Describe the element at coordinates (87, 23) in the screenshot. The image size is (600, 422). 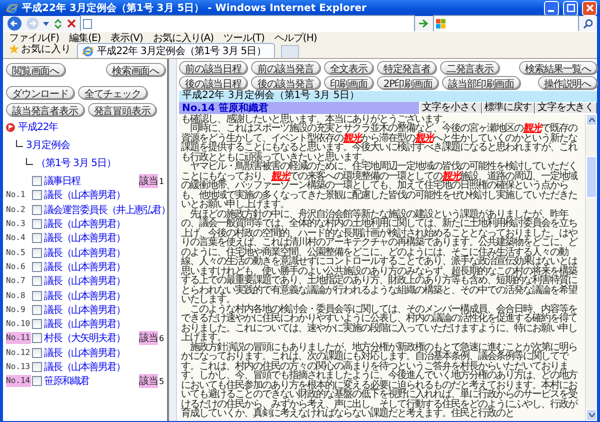
I see `page-icon` at that location.